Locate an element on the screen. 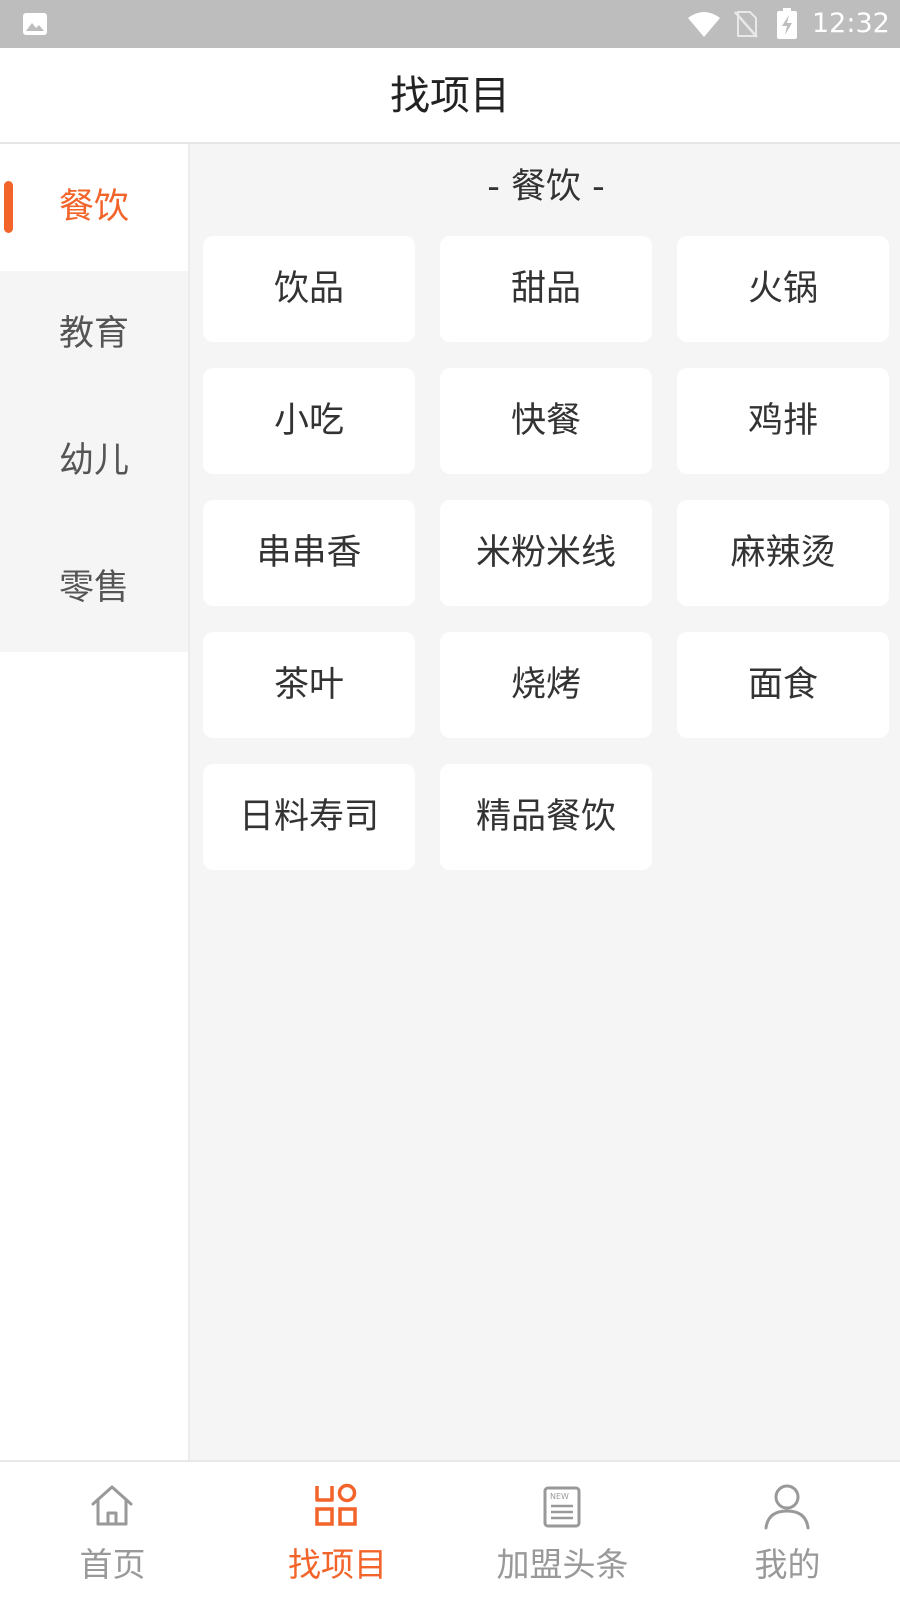 Image resolution: width=900 pixels, height=1600 pixels. subcategory-item: 鸡排 is located at coordinates (783, 421).